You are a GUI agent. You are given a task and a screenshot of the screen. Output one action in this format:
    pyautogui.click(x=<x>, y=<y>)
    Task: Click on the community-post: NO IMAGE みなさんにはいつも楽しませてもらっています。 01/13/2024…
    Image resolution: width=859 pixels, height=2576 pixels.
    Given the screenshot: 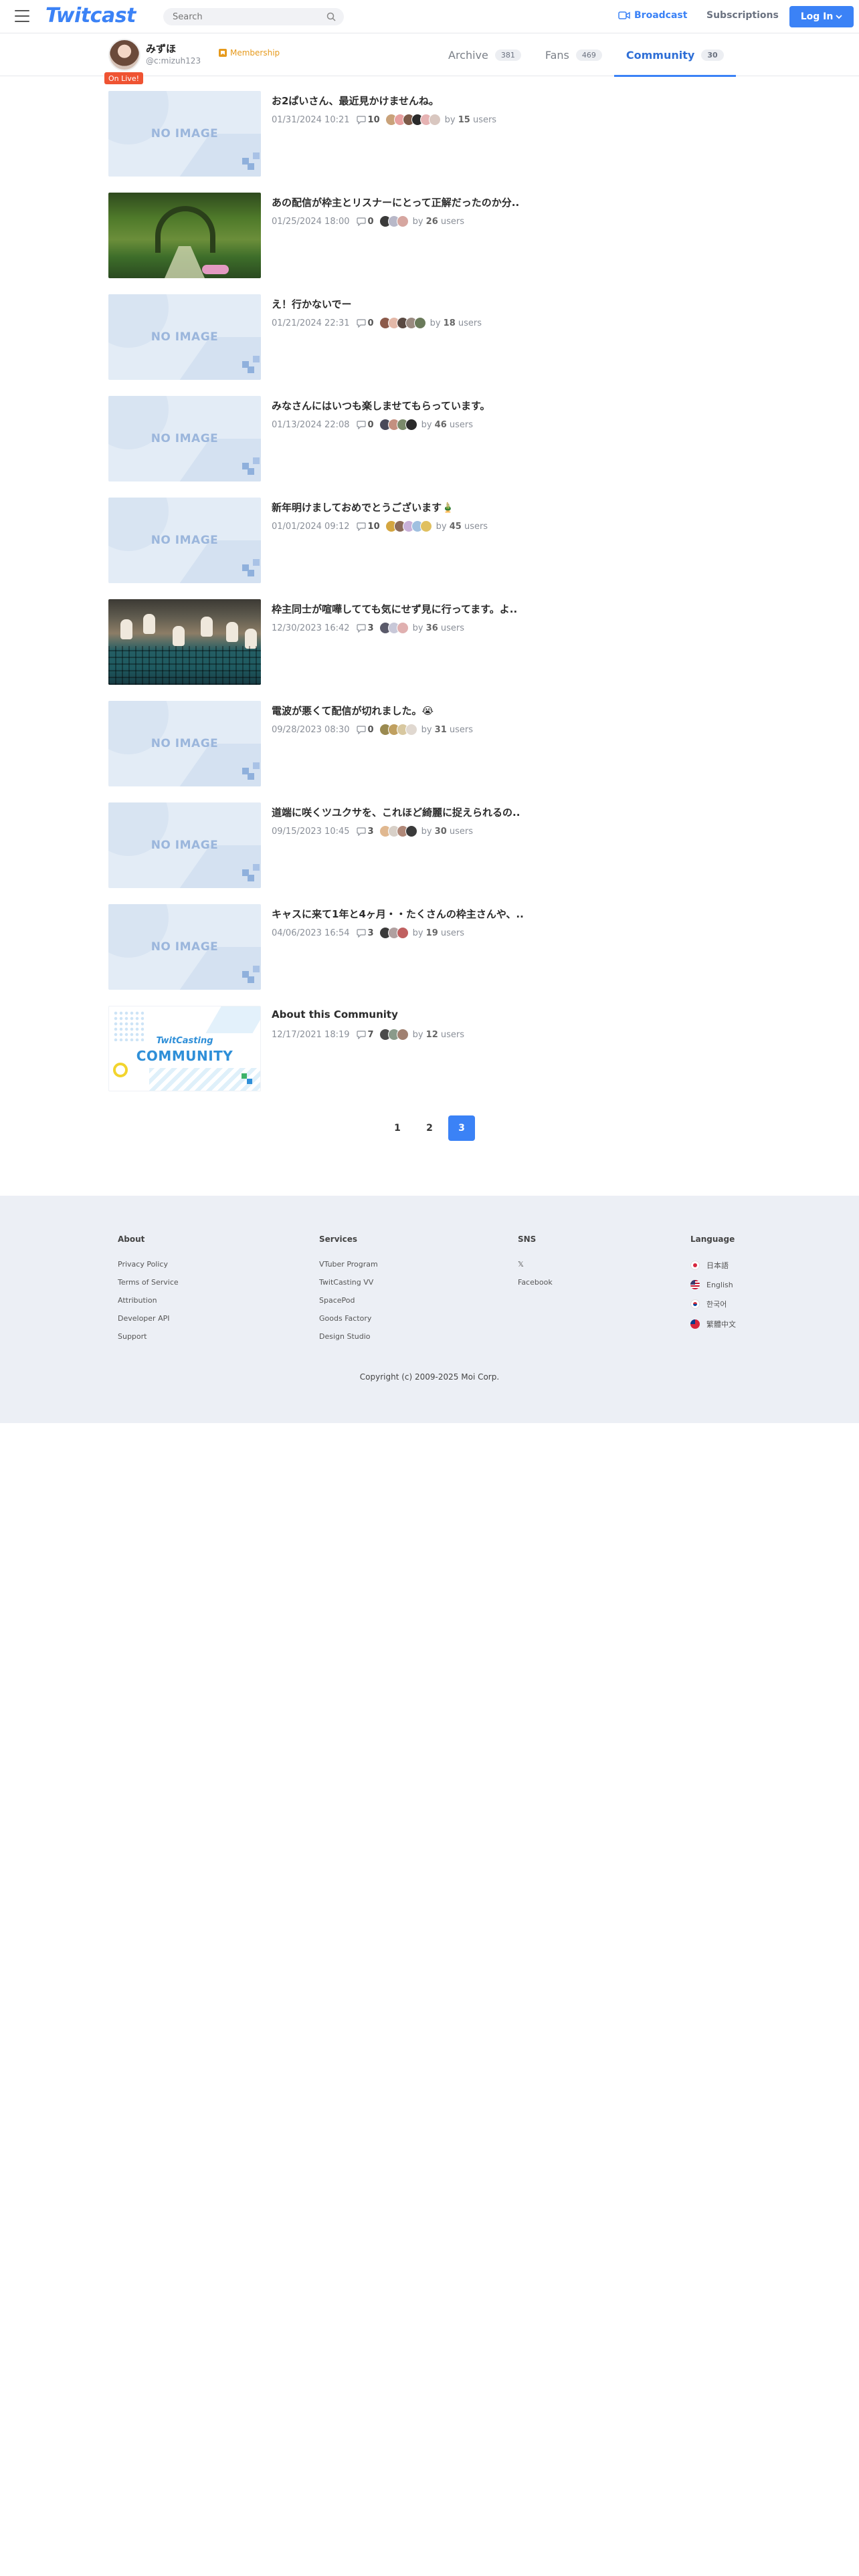 What is the action you would take?
    pyautogui.click(x=409, y=447)
    